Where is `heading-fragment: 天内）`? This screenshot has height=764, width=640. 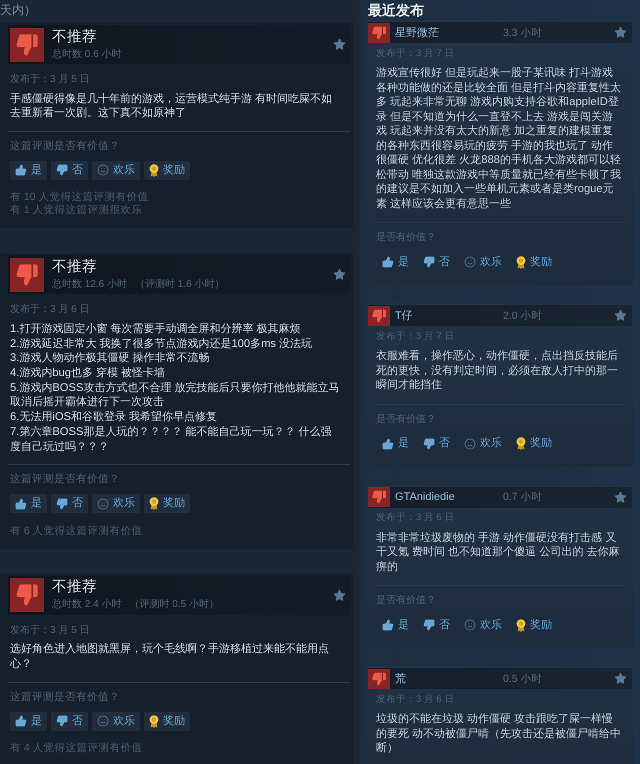 heading-fragment: 天内） is located at coordinates (18, 10).